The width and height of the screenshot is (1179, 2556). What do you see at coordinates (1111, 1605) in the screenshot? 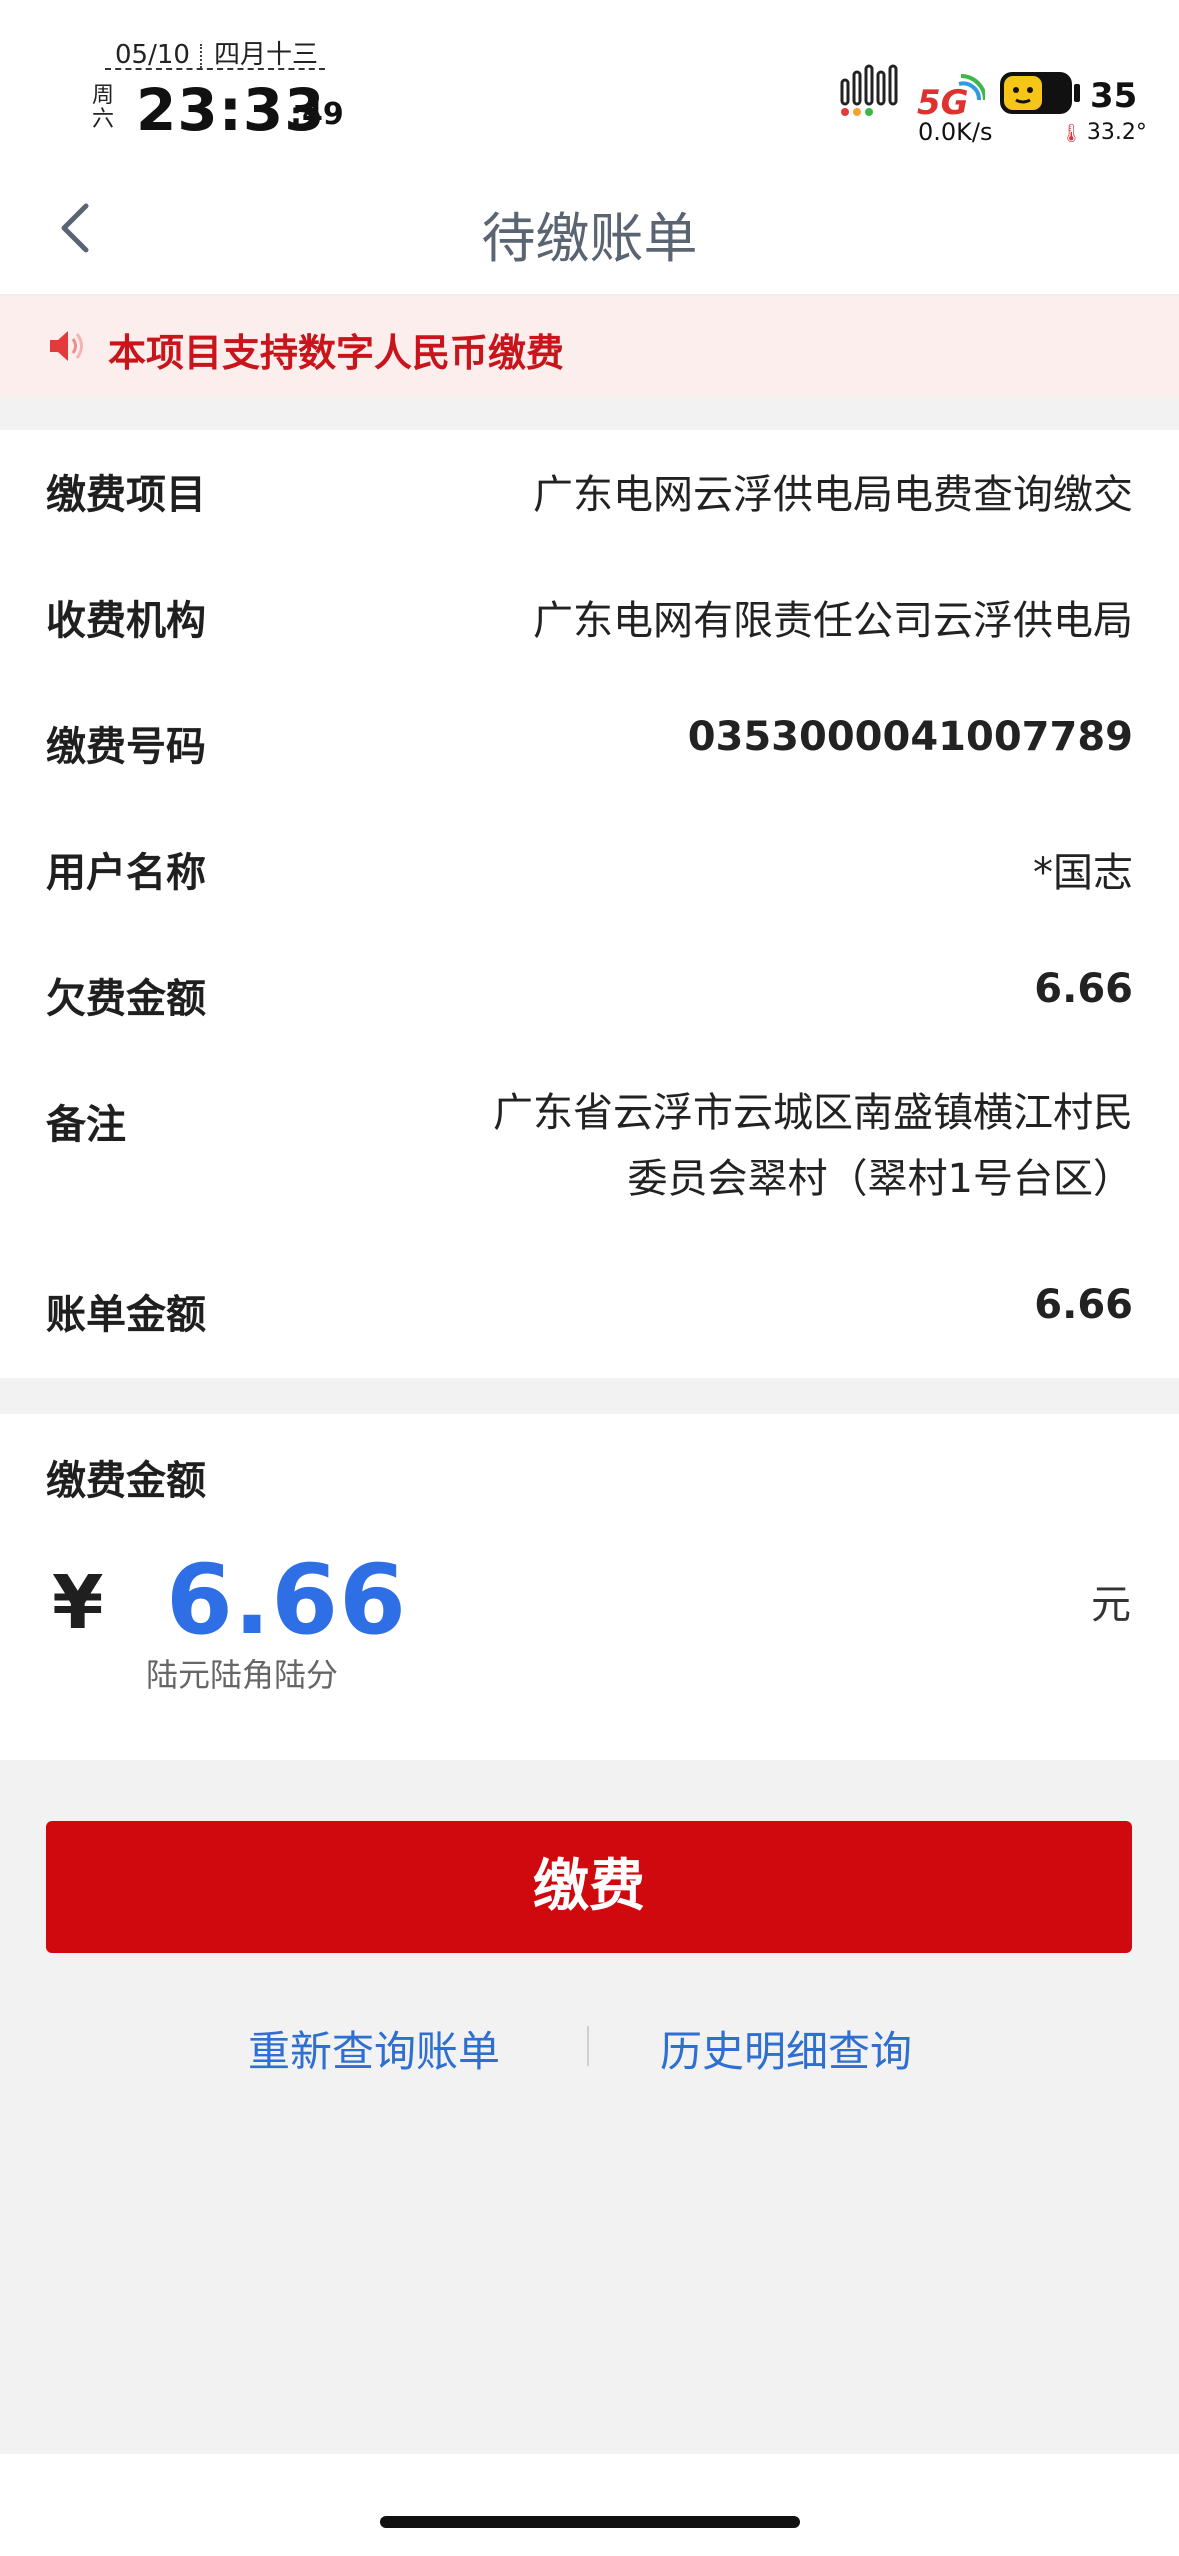
I see `currency-unit: 元` at bounding box center [1111, 1605].